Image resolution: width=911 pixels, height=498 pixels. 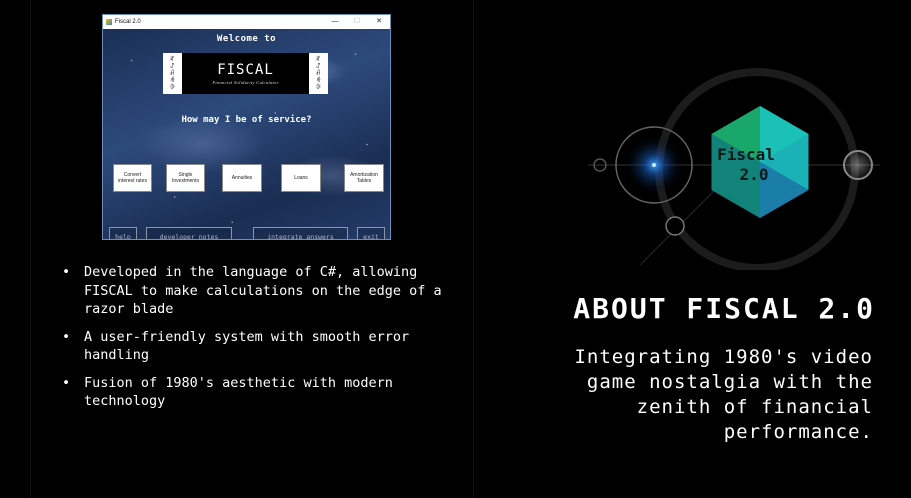 What do you see at coordinates (473, 249) in the screenshot?
I see `center-divider` at bounding box center [473, 249].